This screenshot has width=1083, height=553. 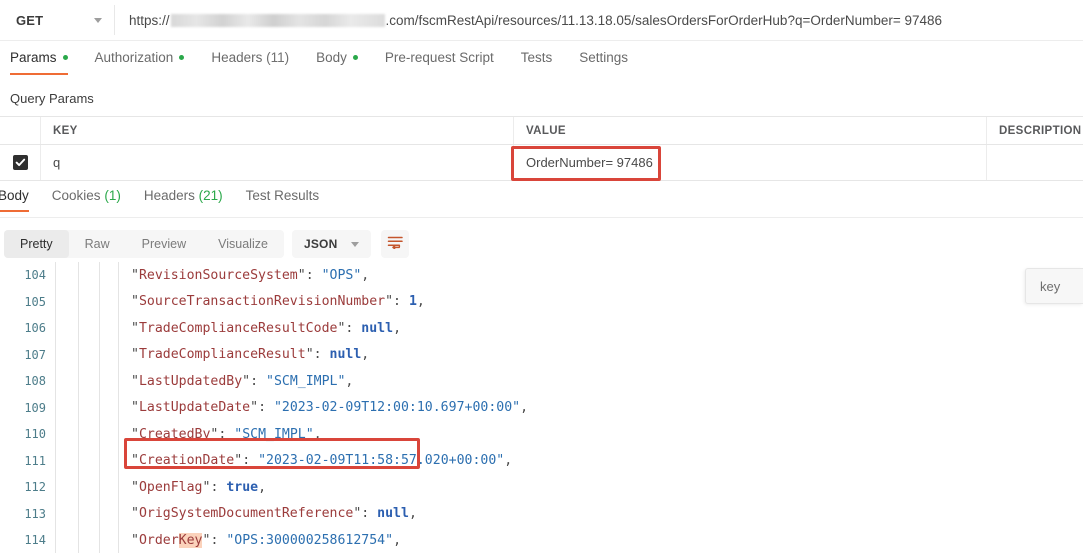 What do you see at coordinates (541, 434) in the screenshot?
I see `code-line: 110 "CreatedBy": "SCM_IMPL",` at bounding box center [541, 434].